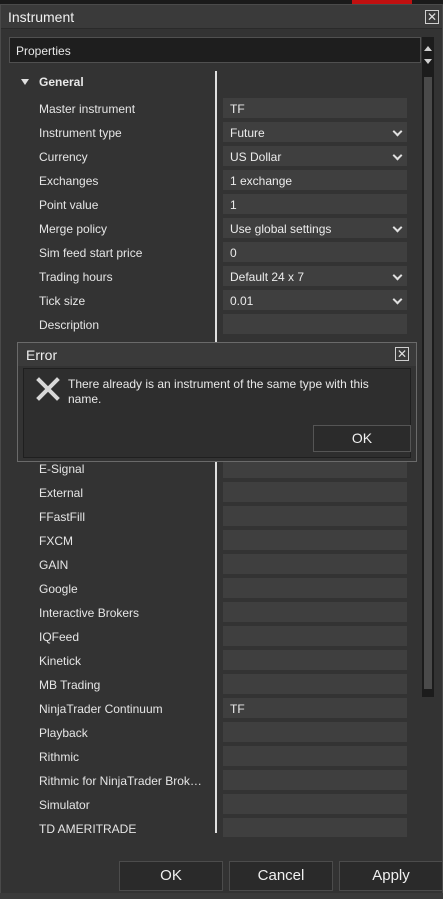 The width and height of the screenshot is (443, 899). I want to click on property-label: Tick size, so click(62, 301).